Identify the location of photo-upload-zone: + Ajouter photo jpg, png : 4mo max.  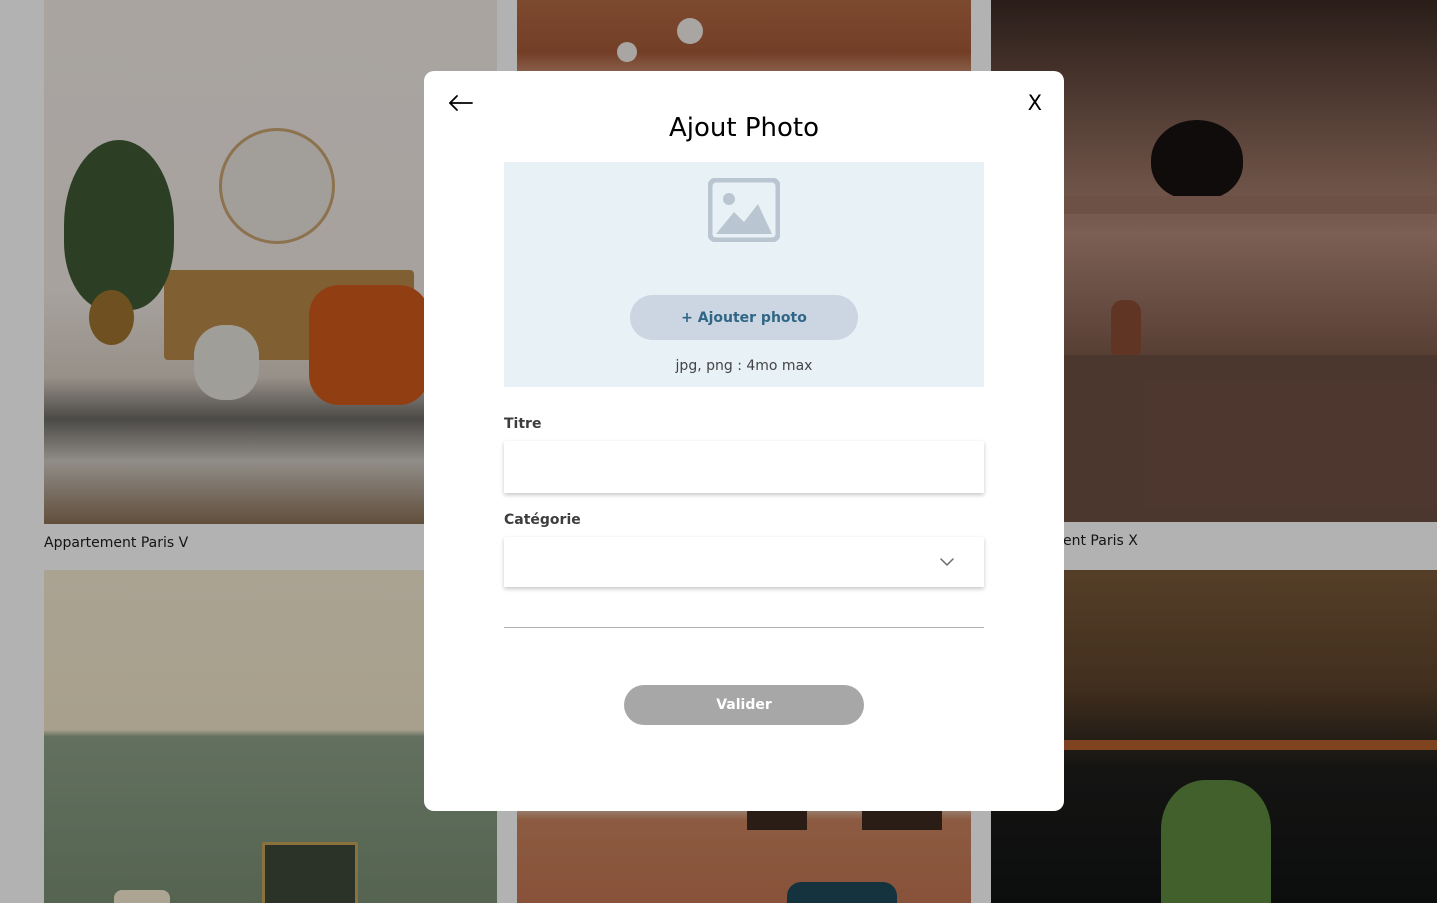
(744, 274).